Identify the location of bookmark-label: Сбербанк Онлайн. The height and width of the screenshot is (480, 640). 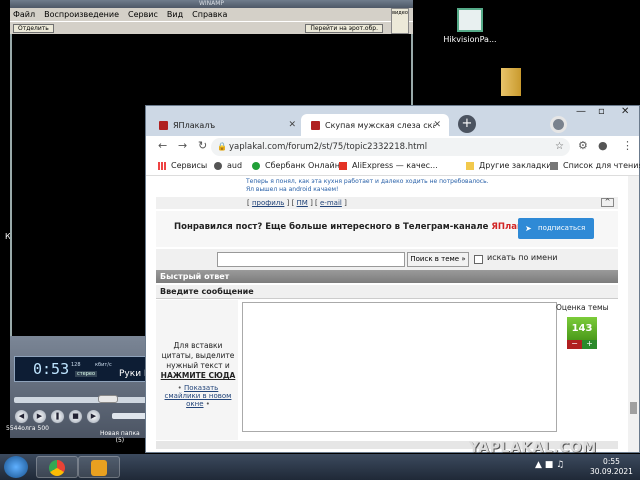
(302, 165).